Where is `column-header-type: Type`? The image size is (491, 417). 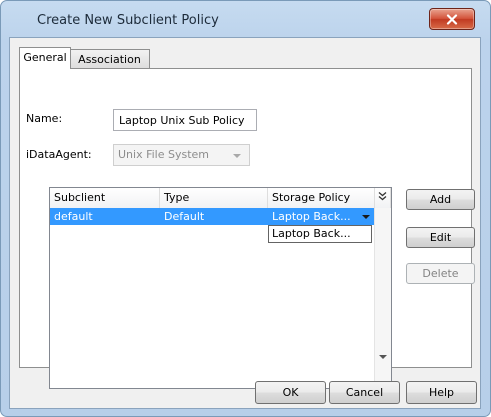 column-header-type: Type is located at coordinates (214, 198).